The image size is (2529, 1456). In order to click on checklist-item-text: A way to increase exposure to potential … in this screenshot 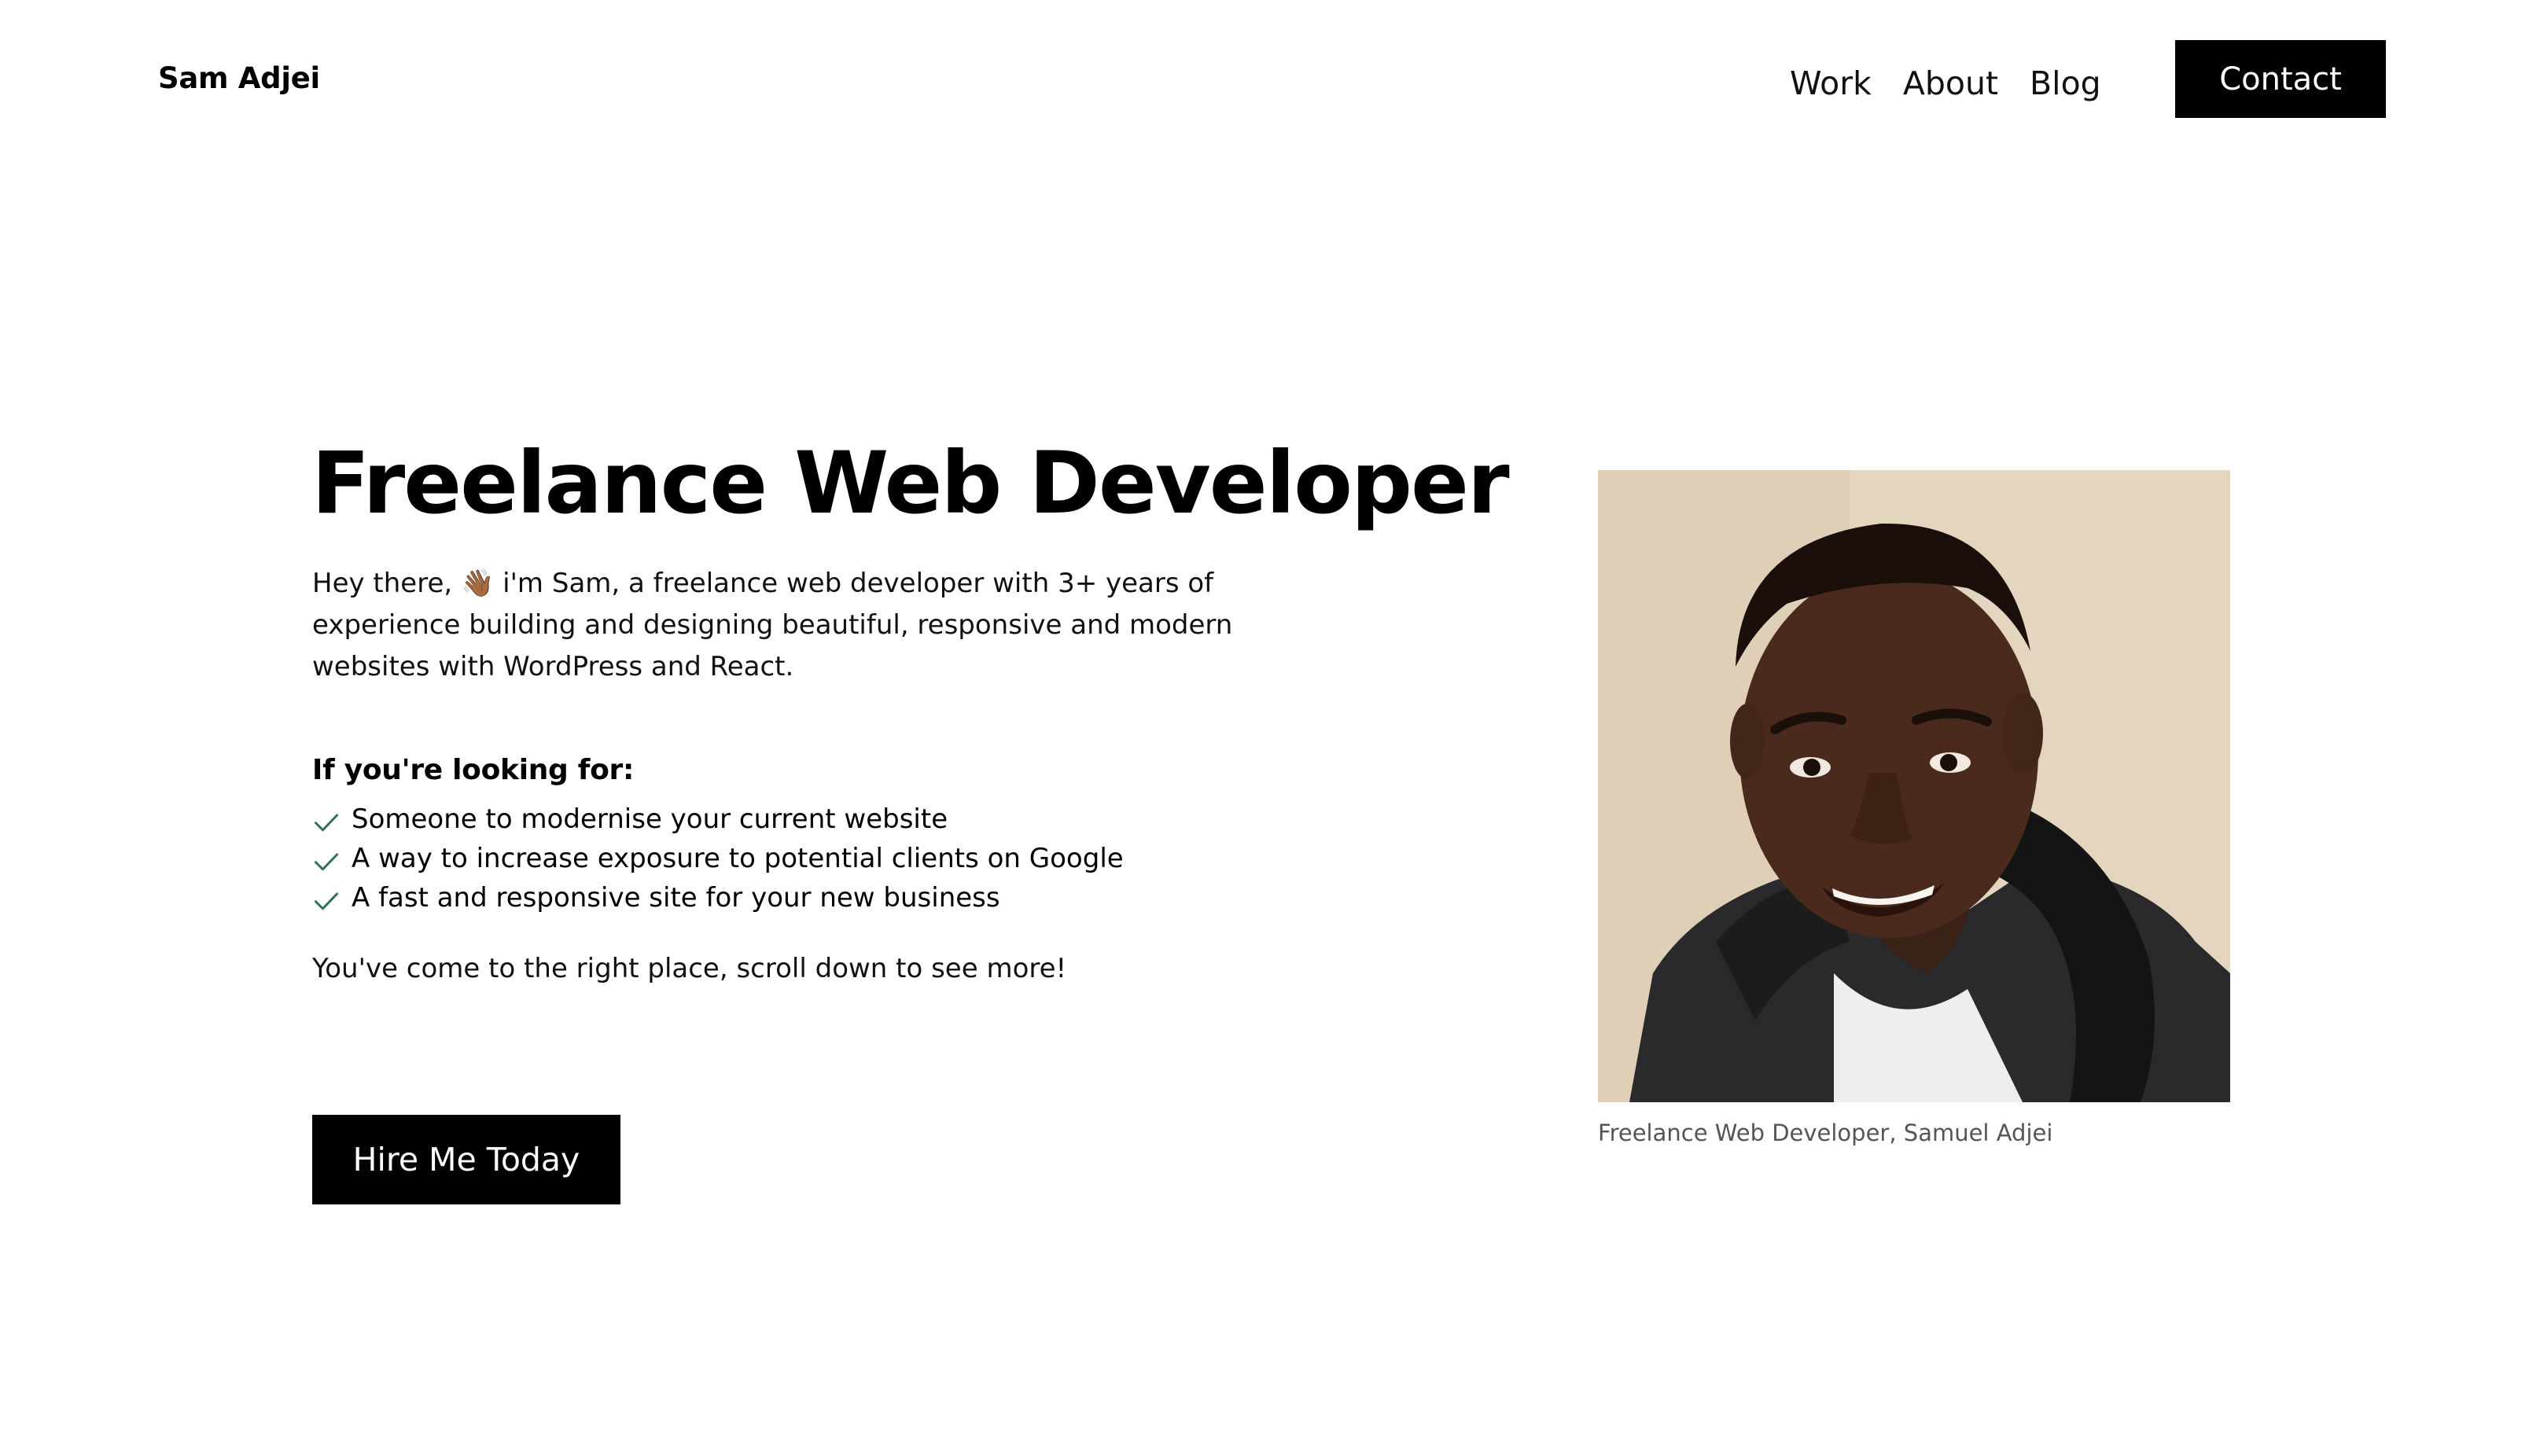, I will do `click(738, 858)`.